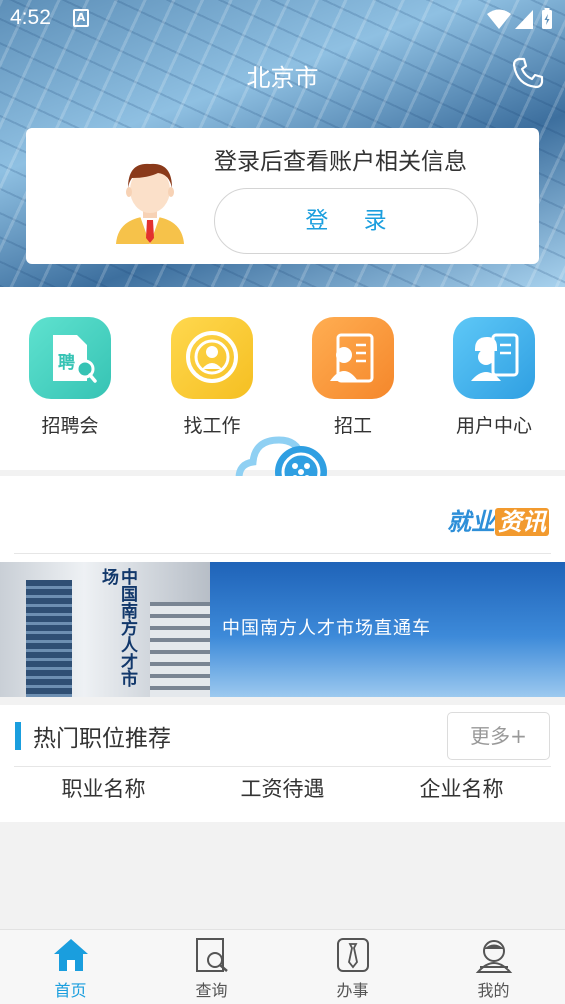  I want to click on find-job-icon, so click(212, 358).